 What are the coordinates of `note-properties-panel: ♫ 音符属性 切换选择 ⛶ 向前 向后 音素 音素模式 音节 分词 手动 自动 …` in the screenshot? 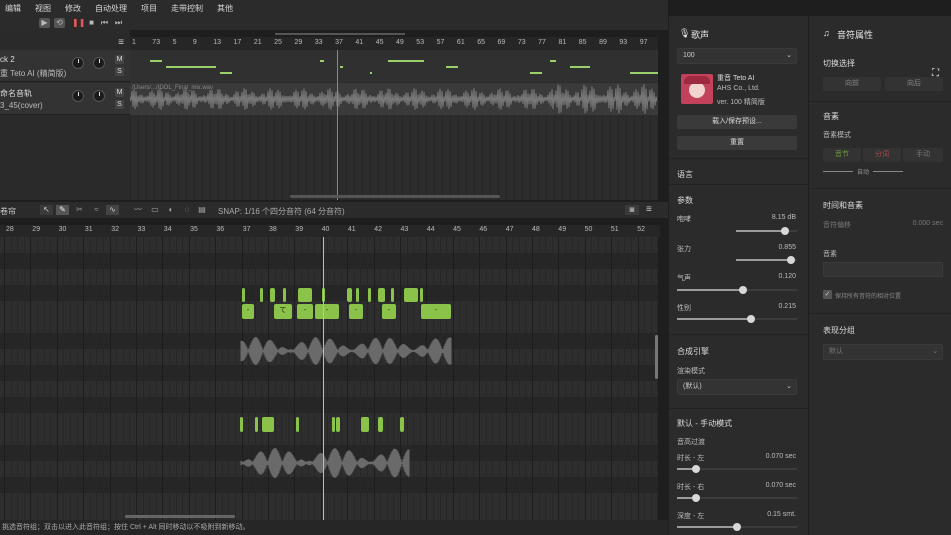 It's located at (879, 275).